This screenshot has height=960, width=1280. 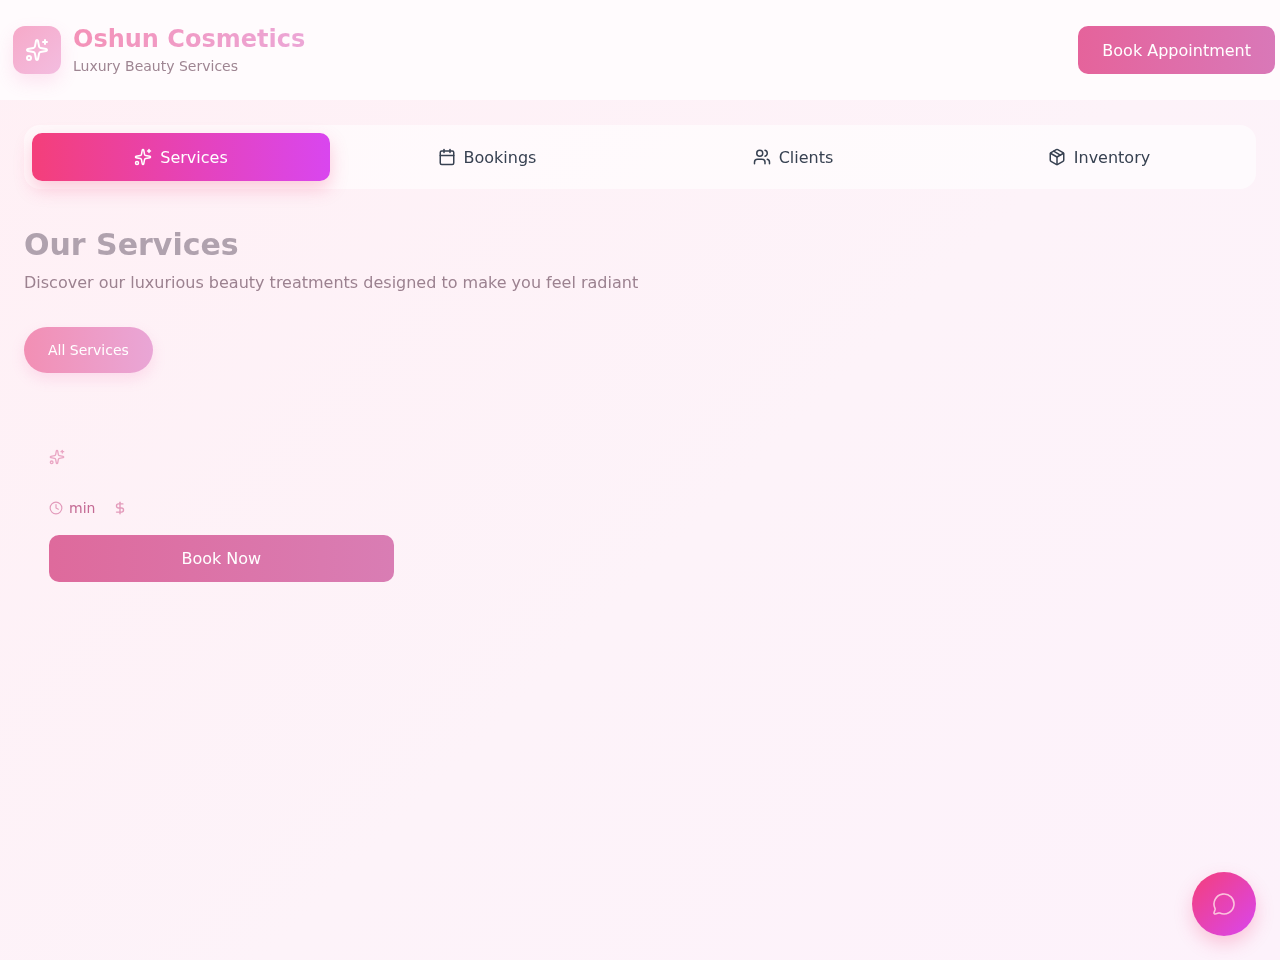 What do you see at coordinates (82, 508) in the screenshot?
I see `service-duration: min` at bounding box center [82, 508].